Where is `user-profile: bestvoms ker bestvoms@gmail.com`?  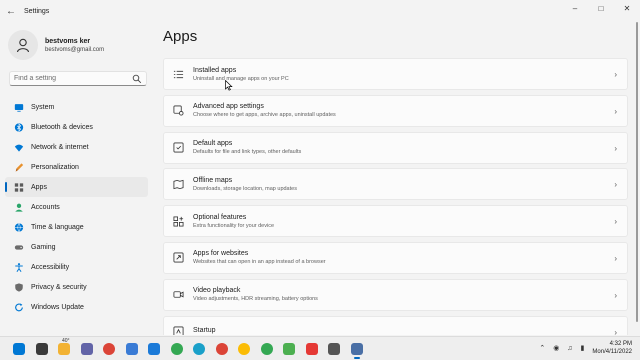
user-profile: bestvoms ker bestvoms@gmail.com is located at coordinates (56, 45).